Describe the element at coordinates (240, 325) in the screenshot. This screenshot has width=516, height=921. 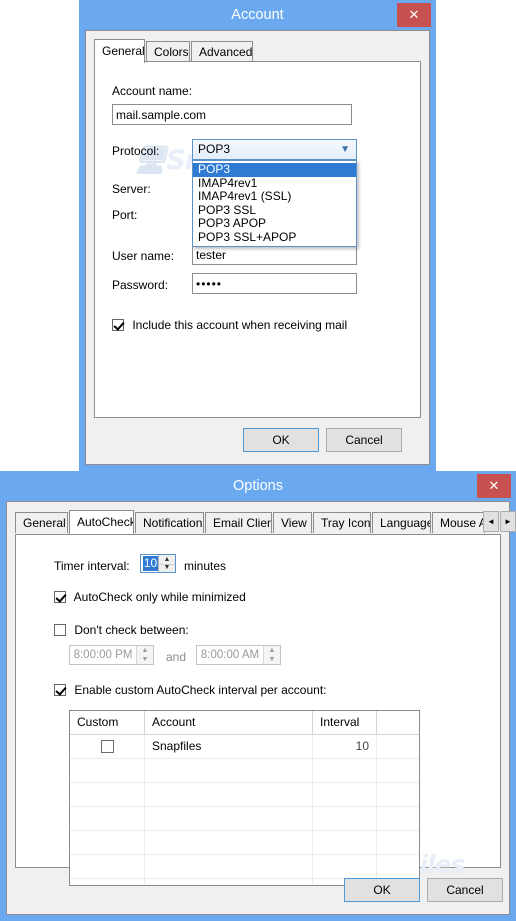
I see `include-account-label: Include this account when receiving mail` at that location.